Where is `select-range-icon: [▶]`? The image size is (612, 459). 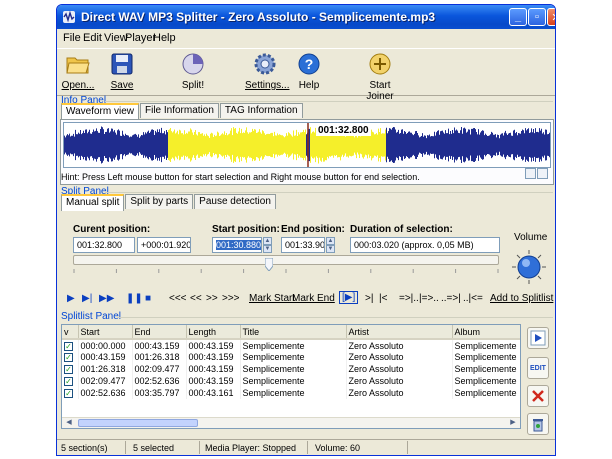
select-range-icon: [▶] is located at coordinates (349, 297).